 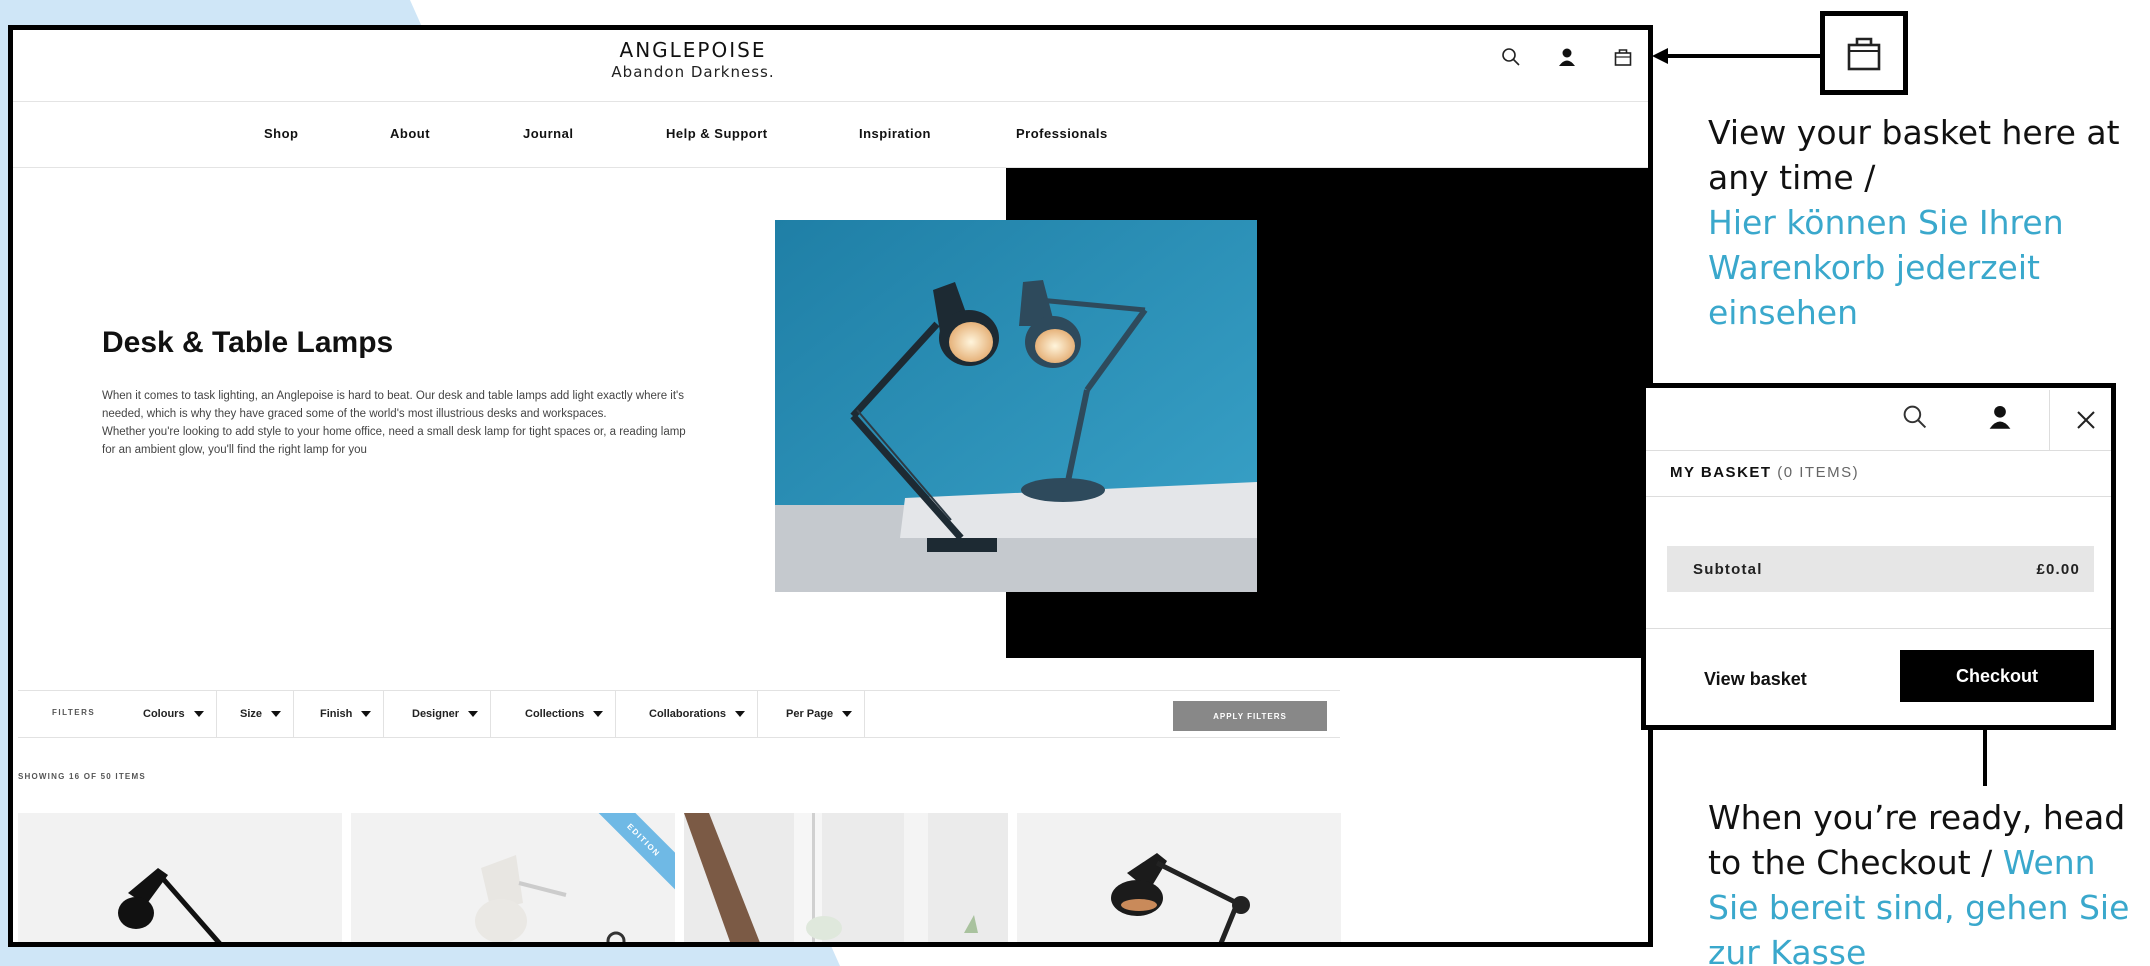 What do you see at coordinates (106, 776) in the screenshot?
I see `showing-total: 50` at bounding box center [106, 776].